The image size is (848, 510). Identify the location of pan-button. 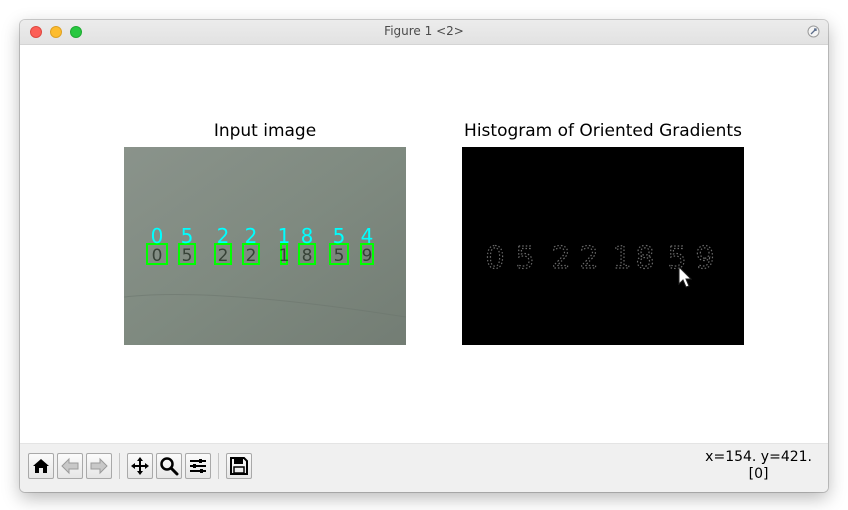
(140, 466).